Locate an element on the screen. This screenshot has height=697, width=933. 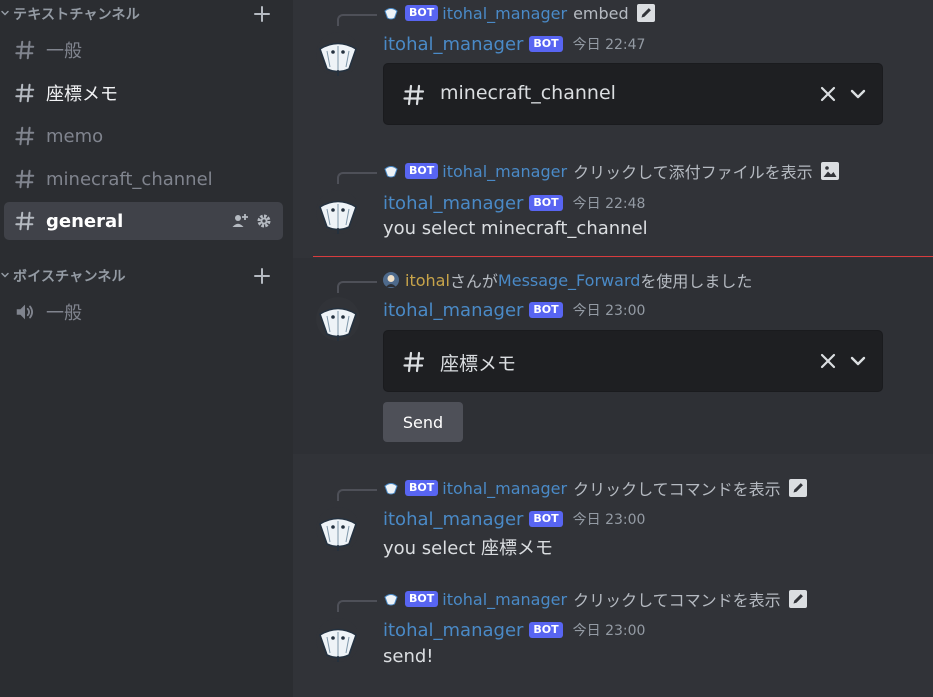
command-name: Message_Forward is located at coordinates (569, 280).